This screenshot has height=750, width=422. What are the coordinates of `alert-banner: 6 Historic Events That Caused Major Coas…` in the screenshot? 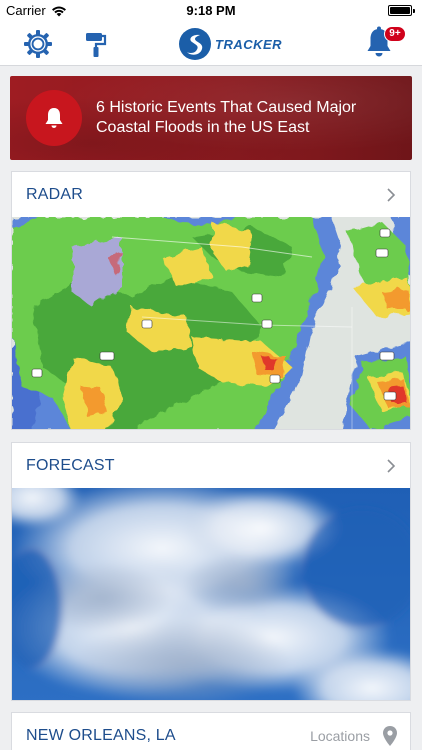 It's located at (211, 118).